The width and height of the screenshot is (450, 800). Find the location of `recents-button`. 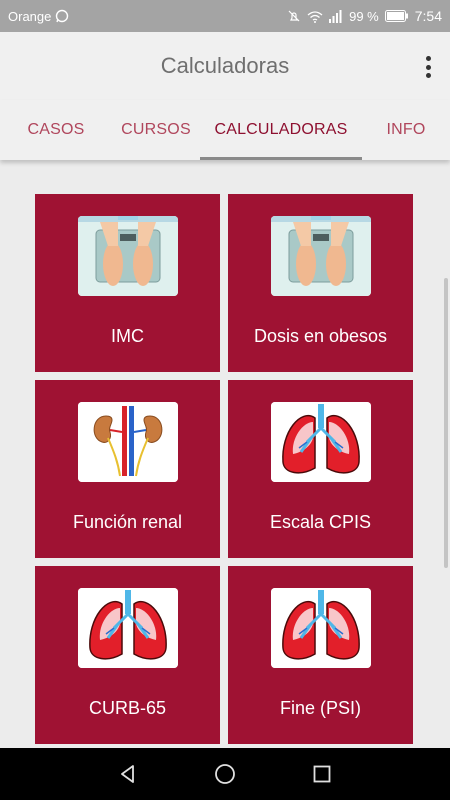

recents-button is located at coordinates (322, 774).